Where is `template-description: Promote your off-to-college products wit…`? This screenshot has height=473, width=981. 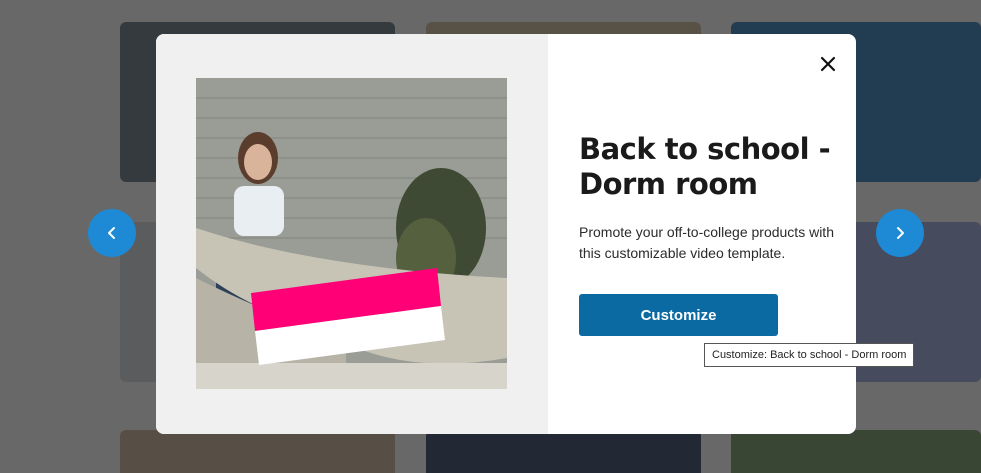 template-description: Promote your off-to-college products wit… is located at coordinates (706, 242).